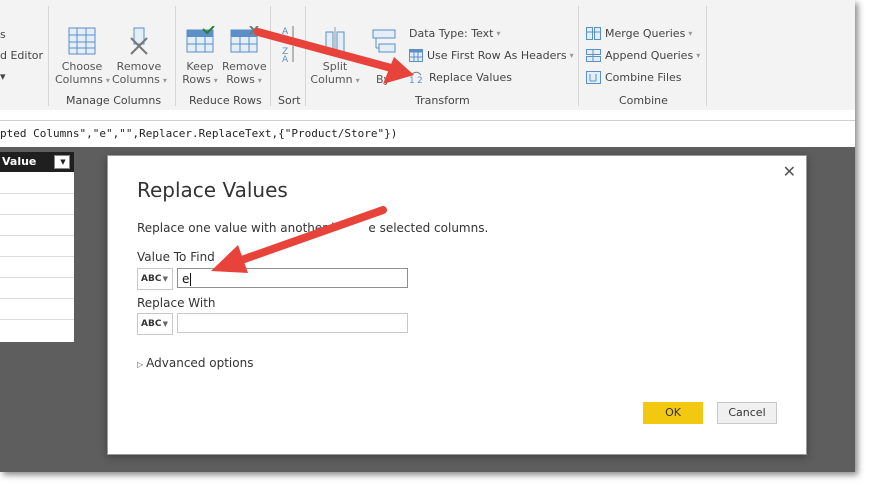  Describe the element at coordinates (139, 66) in the screenshot. I see `remove-columns-label-1: Remove` at that location.